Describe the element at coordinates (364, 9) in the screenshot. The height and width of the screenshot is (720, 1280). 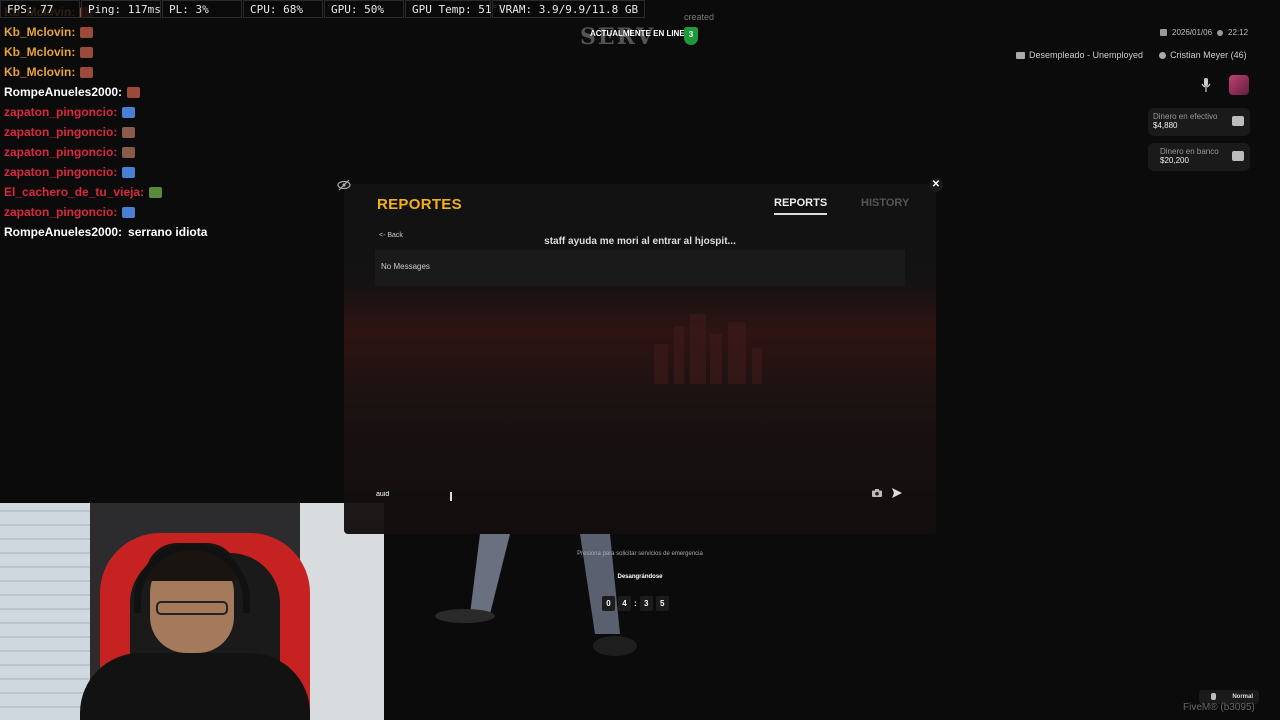
I see `gpu-readout: GPU: 50%` at that location.